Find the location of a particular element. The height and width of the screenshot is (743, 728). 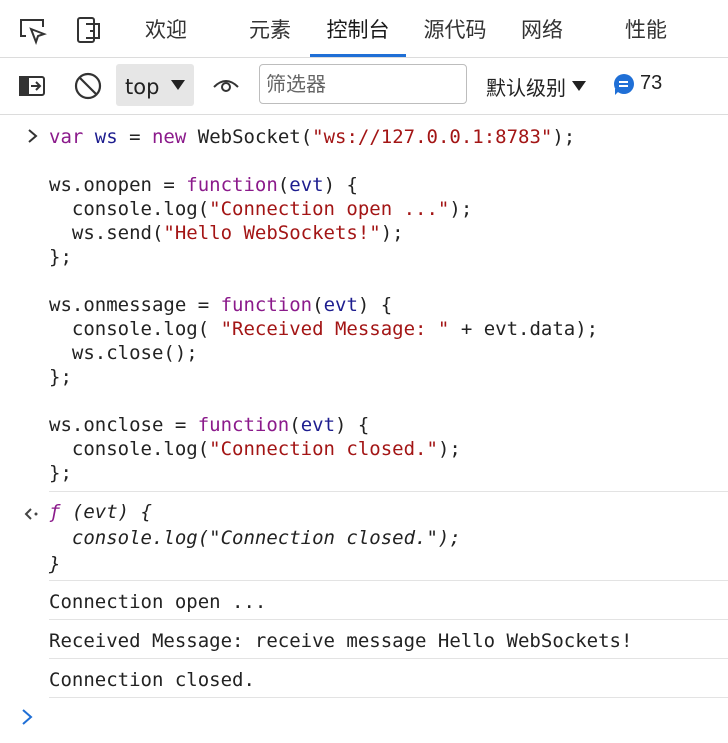

code-token: + evt.data); is located at coordinates (524, 329).